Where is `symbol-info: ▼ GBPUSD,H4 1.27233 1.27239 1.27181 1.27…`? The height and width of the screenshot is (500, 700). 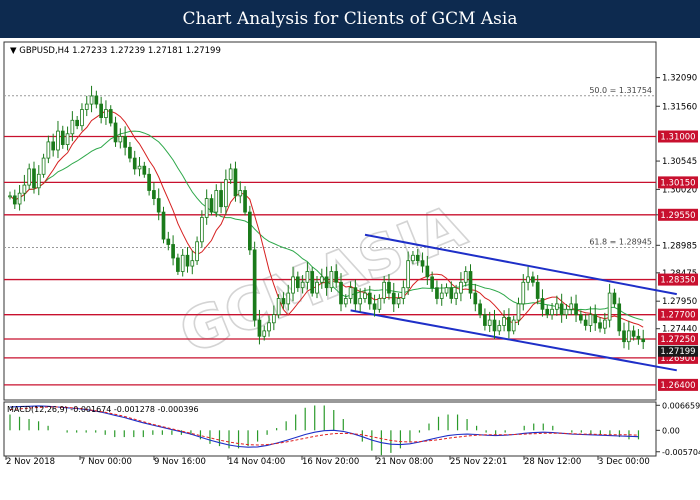
symbol-info: ▼ GBPUSD,H4 1.27233 1.27239 1.27181 1.27… is located at coordinates (115, 51).